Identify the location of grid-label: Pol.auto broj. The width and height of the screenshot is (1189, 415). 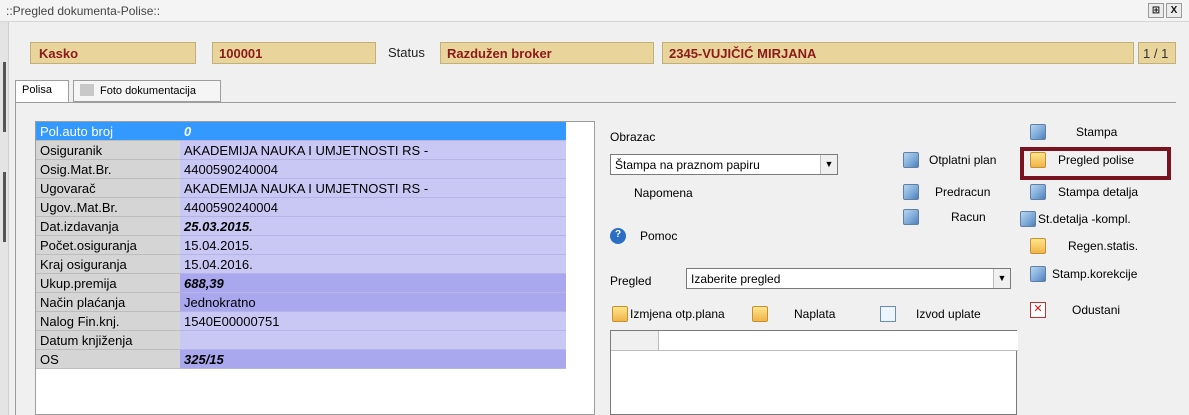
(108, 131).